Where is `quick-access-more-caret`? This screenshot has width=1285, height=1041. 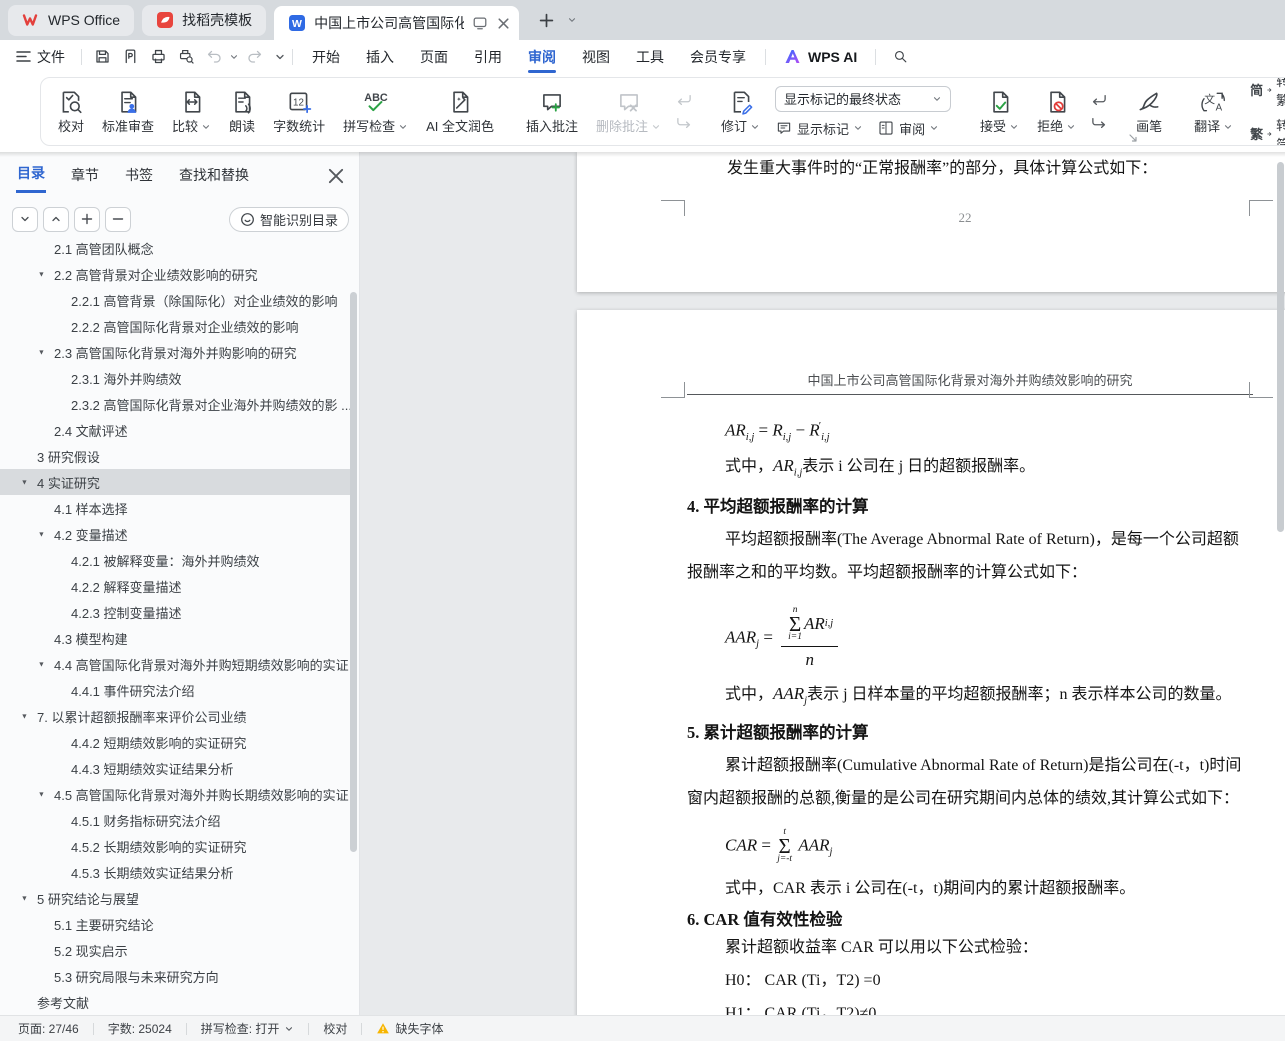
quick-access-more-caret is located at coordinates (280, 57).